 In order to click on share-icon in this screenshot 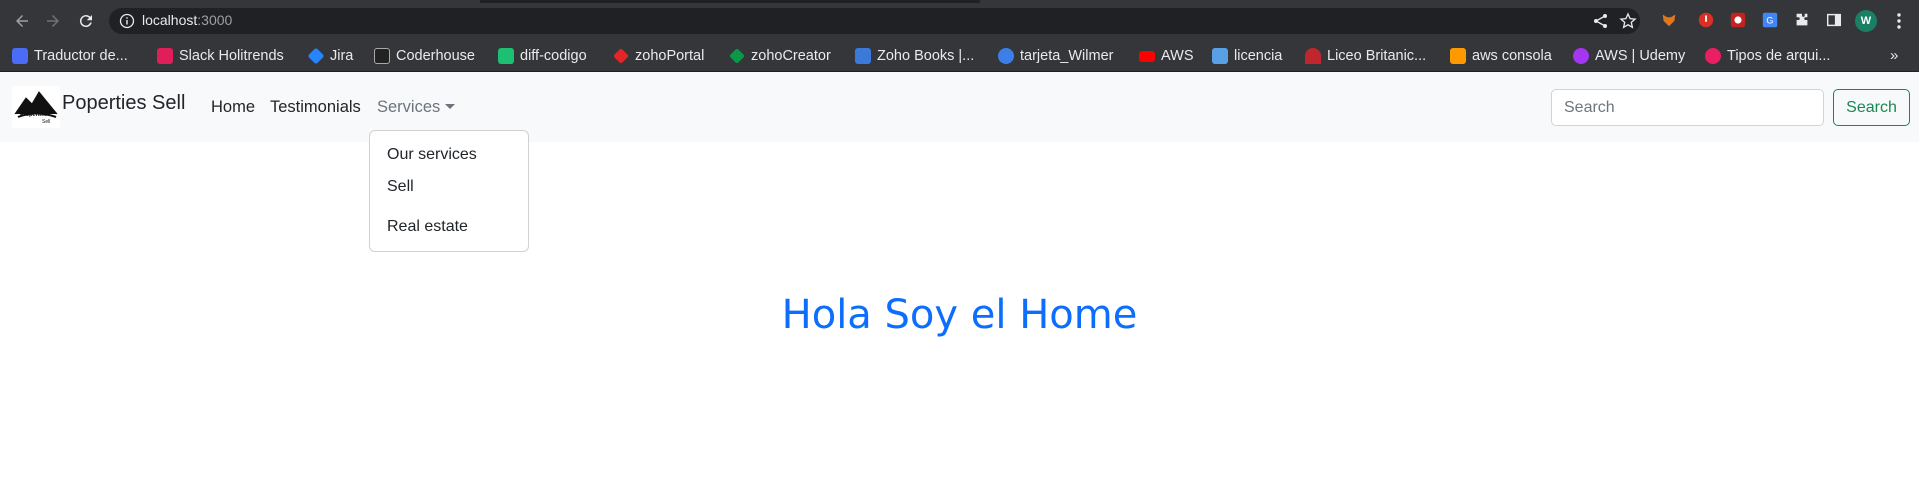, I will do `click(1601, 21)`.